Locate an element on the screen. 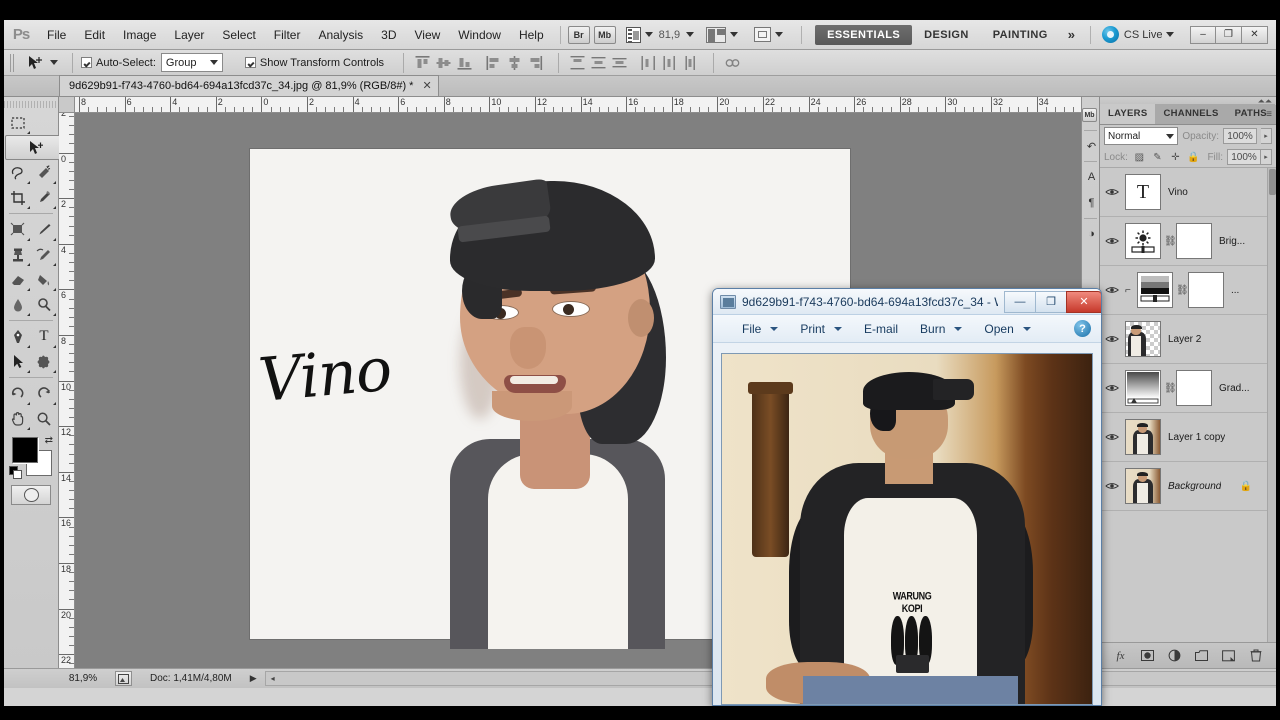 The image size is (1280, 720). status-zoom-value: 81,9% is located at coordinates (83, 678).